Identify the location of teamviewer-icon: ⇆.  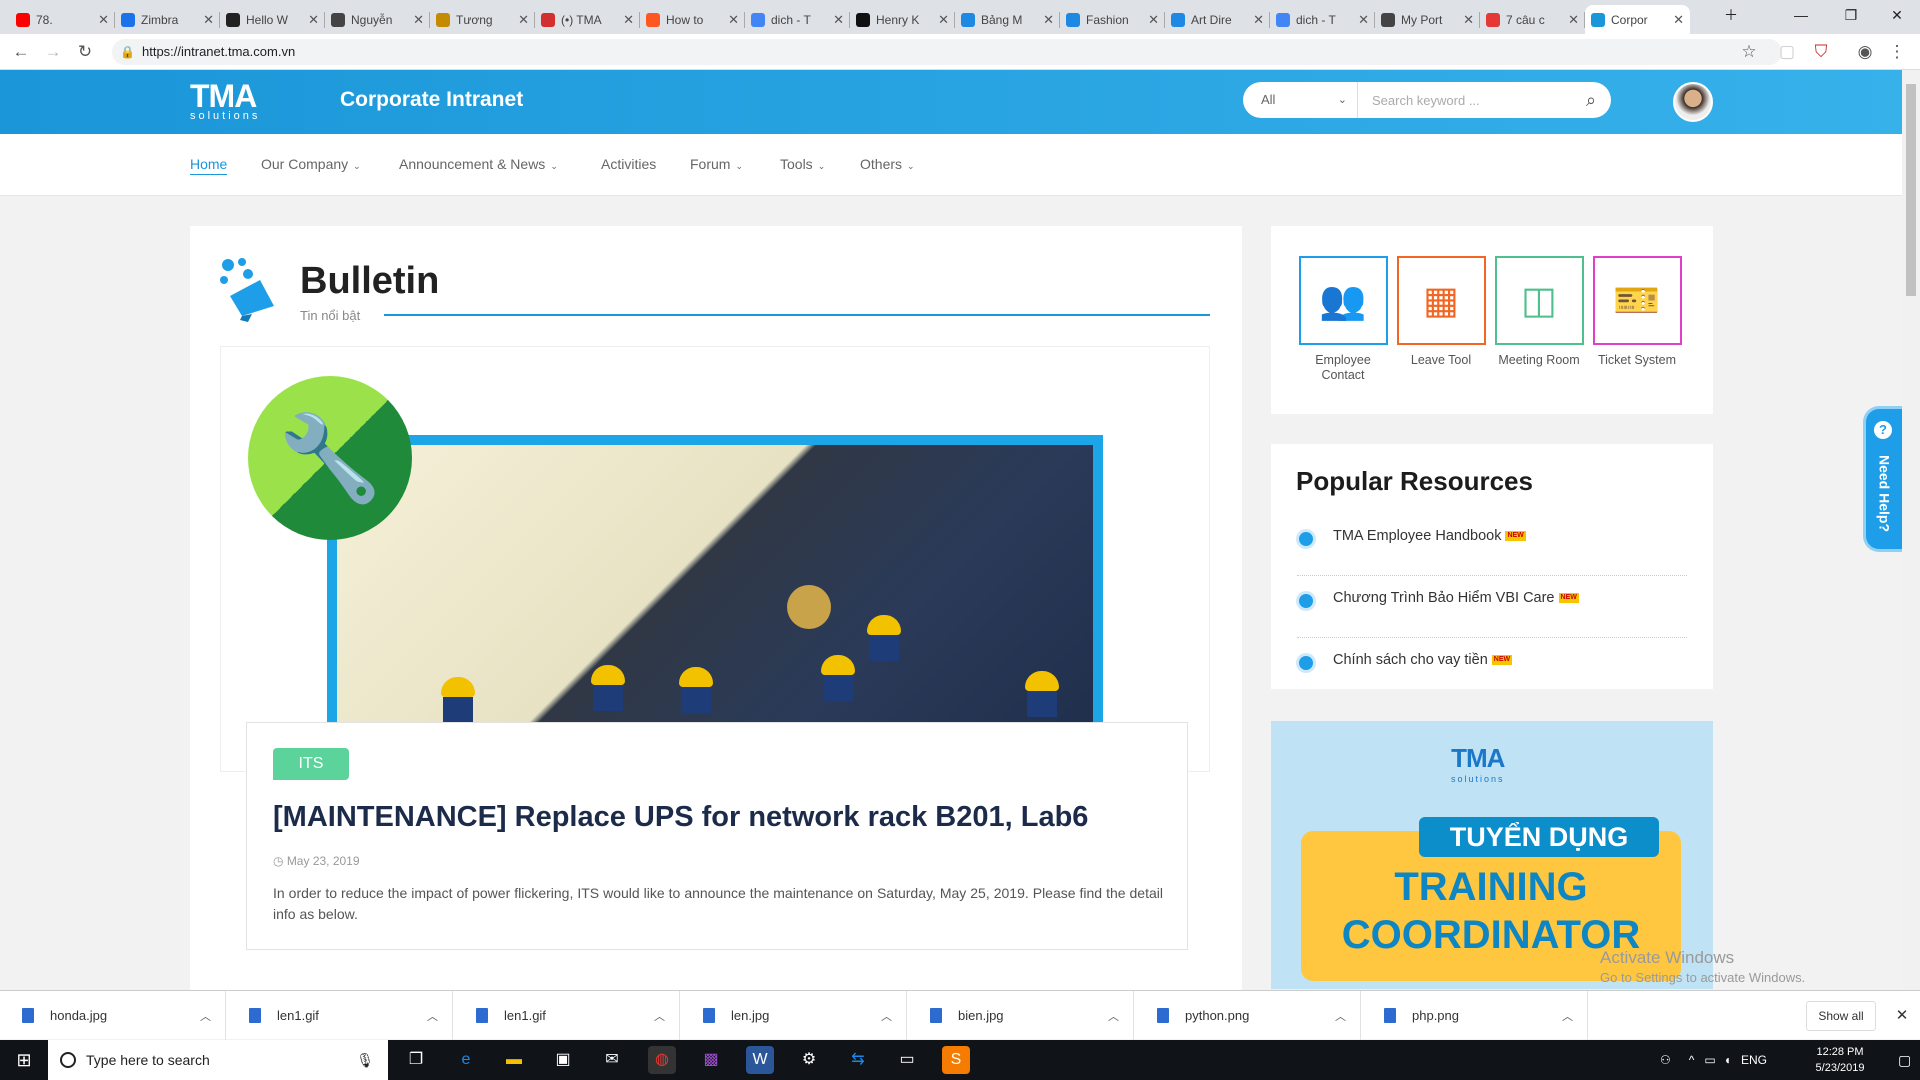
(858, 1060).